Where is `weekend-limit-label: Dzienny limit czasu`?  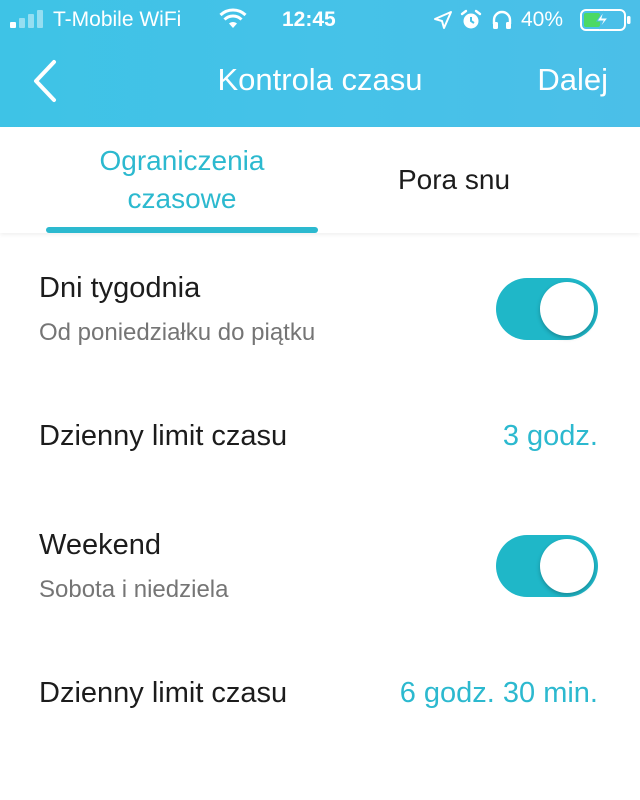 weekend-limit-label: Dzienny limit czasu is located at coordinates (163, 693).